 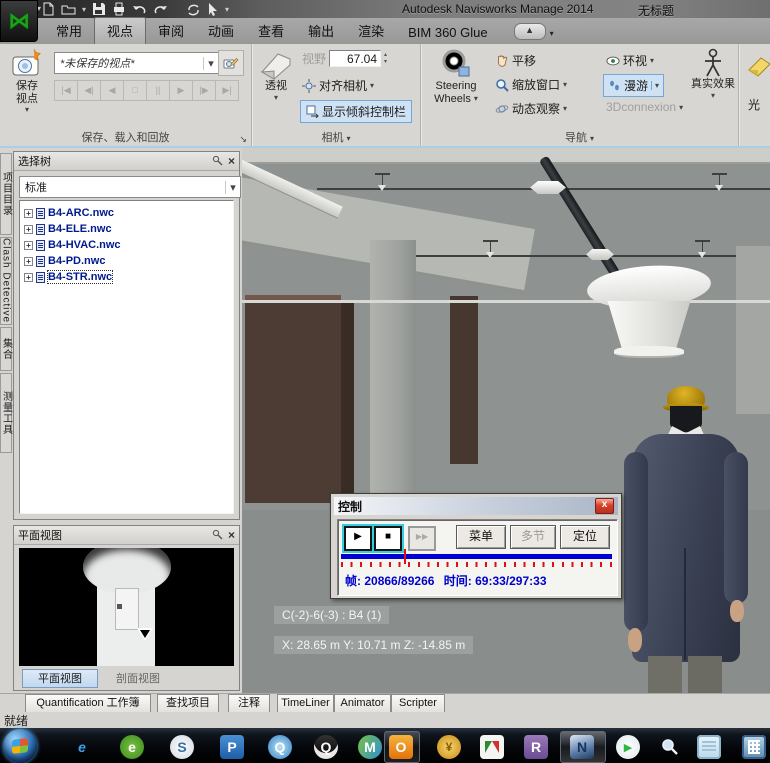 What do you see at coordinates (112, 90) in the screenshot?
I see `playback-rewind-button: ◀` at bounding box center [112, 90].